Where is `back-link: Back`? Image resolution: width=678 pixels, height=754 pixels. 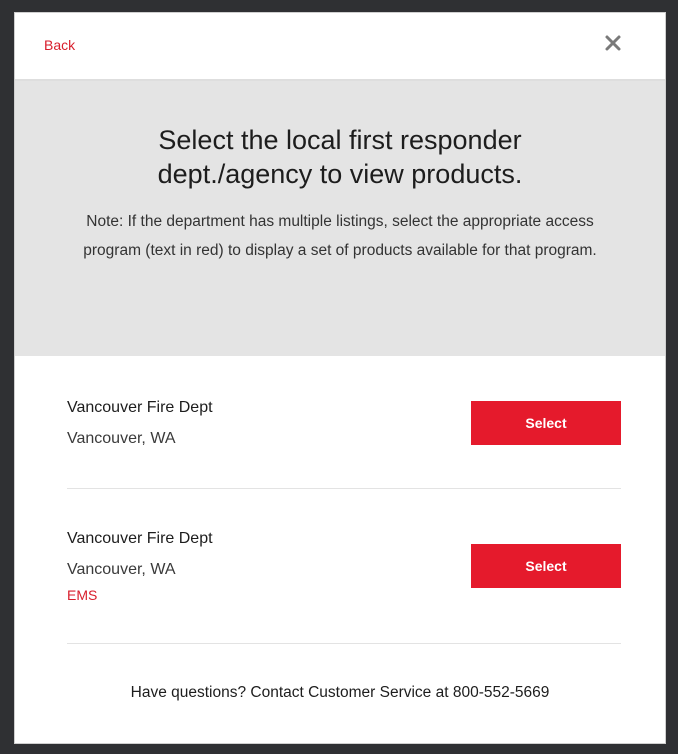 back-link: Back is located at coordinates (59, 45).